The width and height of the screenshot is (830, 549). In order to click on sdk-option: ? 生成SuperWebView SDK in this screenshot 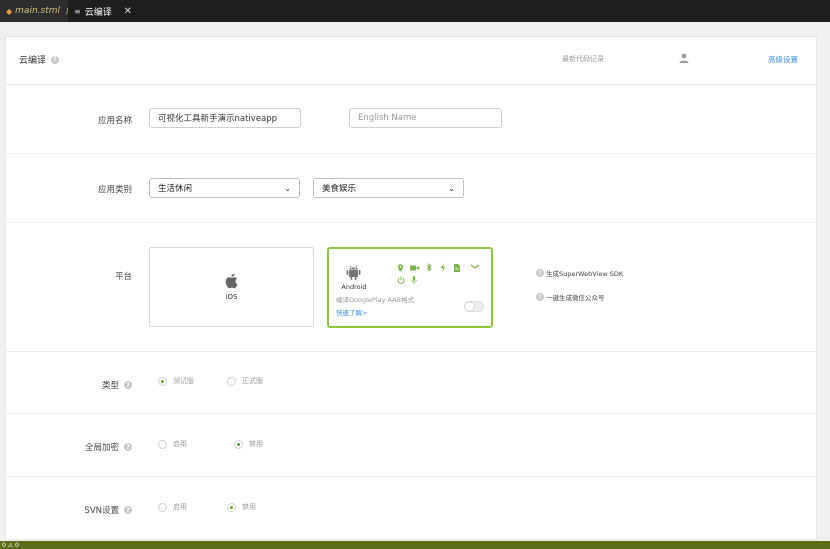, I will do `click(579, 273)`.